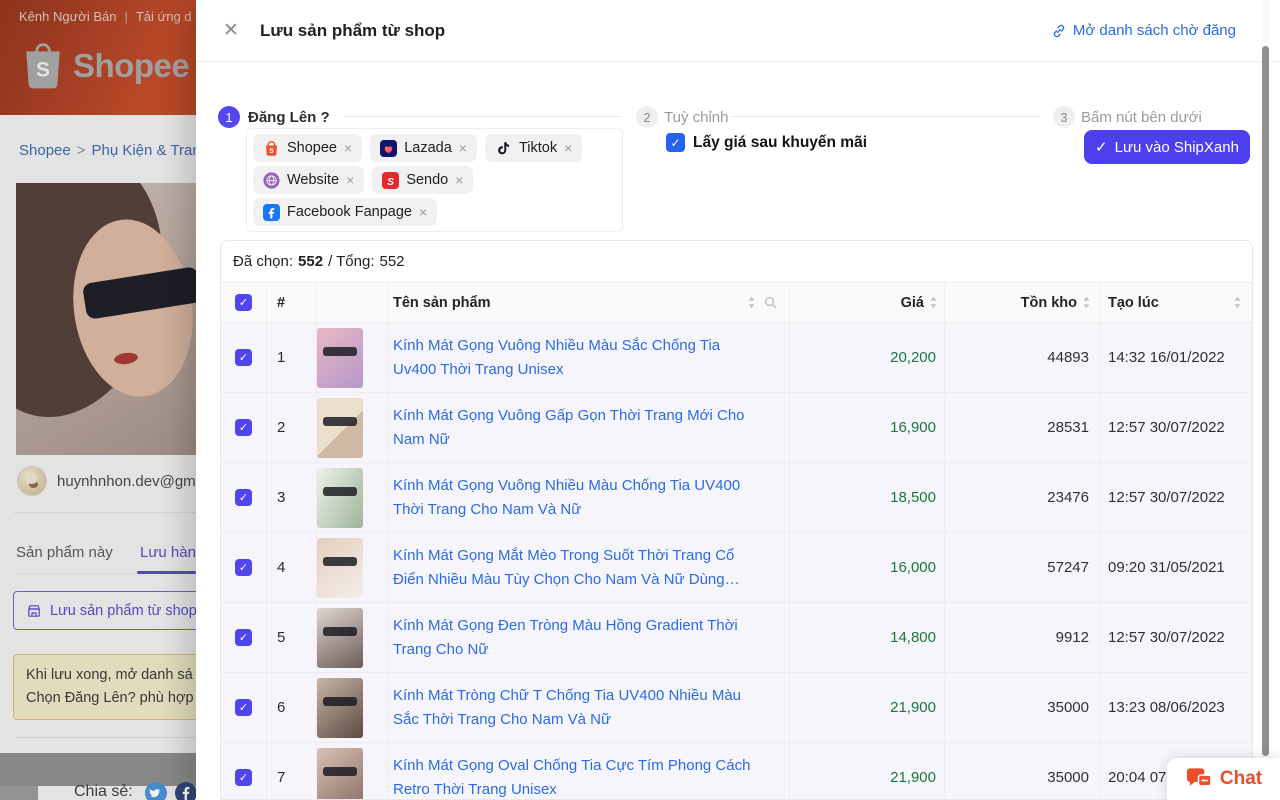 The image size is (1280, 800). I want to click on row-stock: 44893, so click(1021, 357).